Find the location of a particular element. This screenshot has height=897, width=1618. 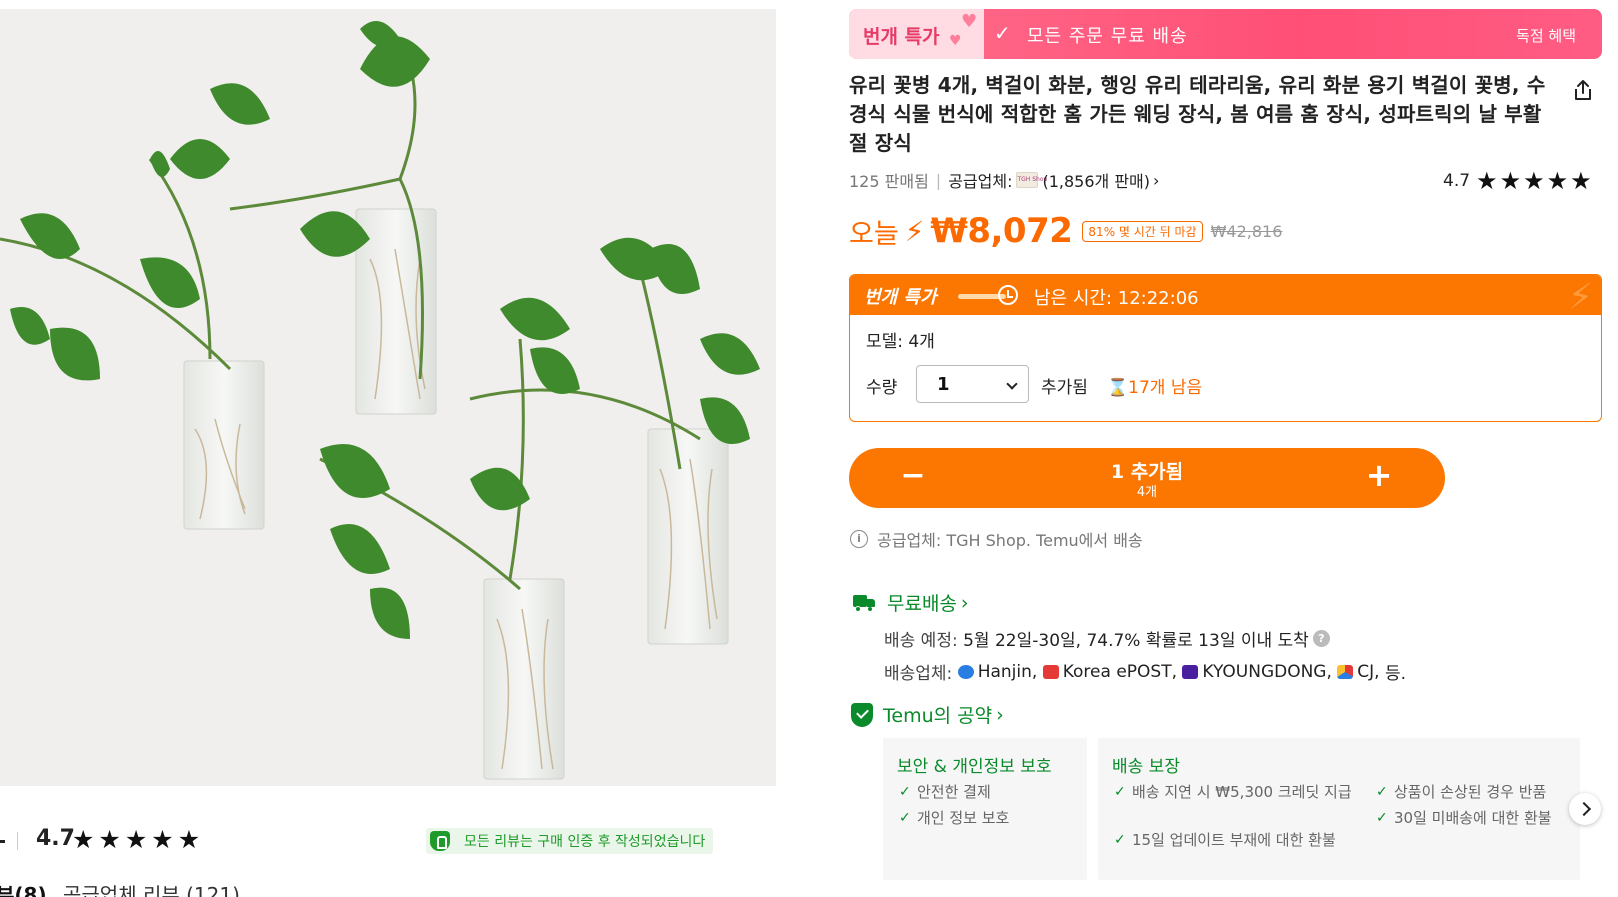

flash-sale-badge-label: 번개 특가 is located at coordinates (901, 37).